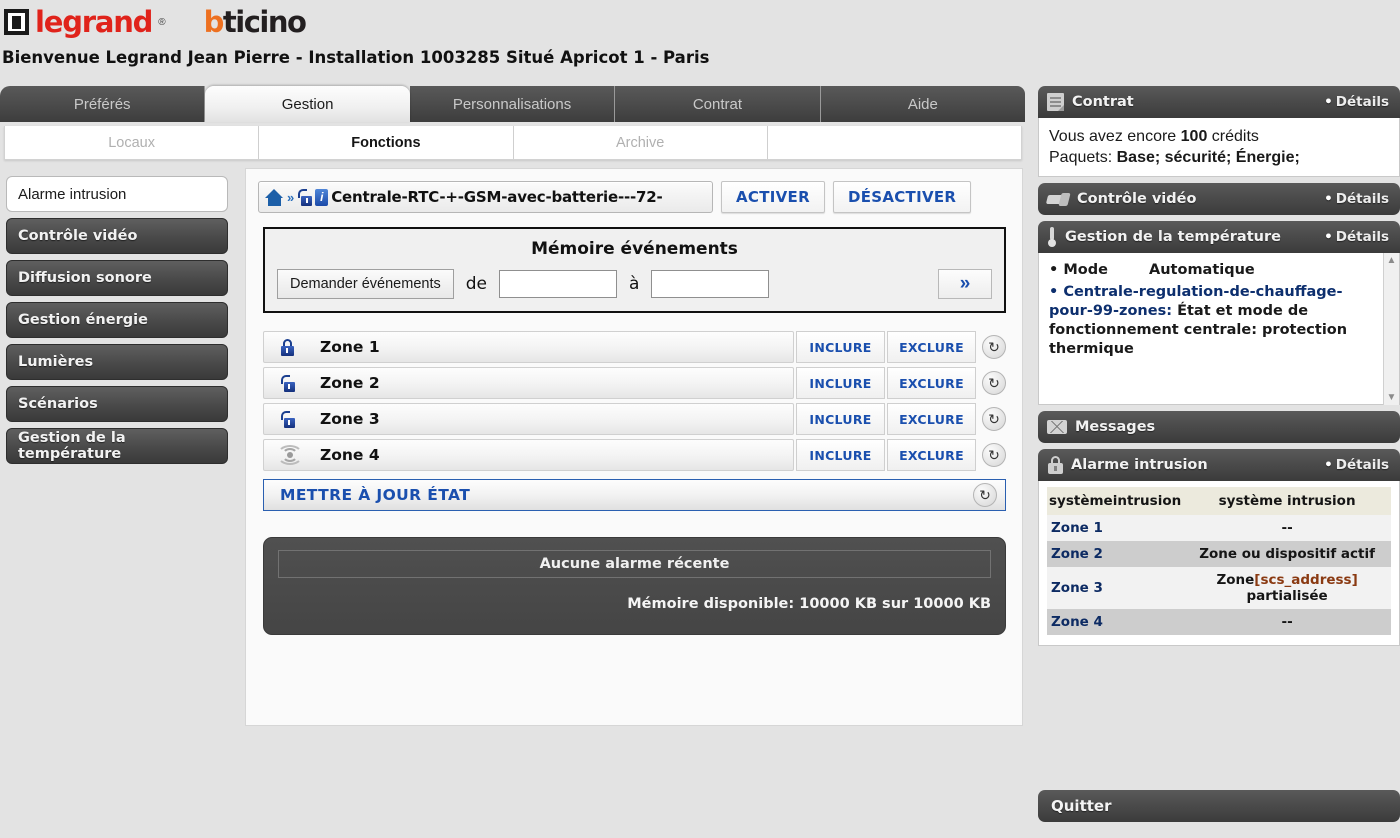 The image size is (1400, 838). I want to click on sidebar-item-label: Gestion énergie, so click(83, 320).